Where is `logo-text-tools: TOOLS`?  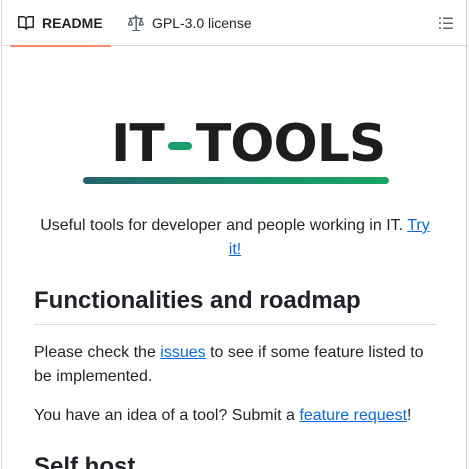 logo-text-tools: TOOLS is located at coordinates (290, 144).